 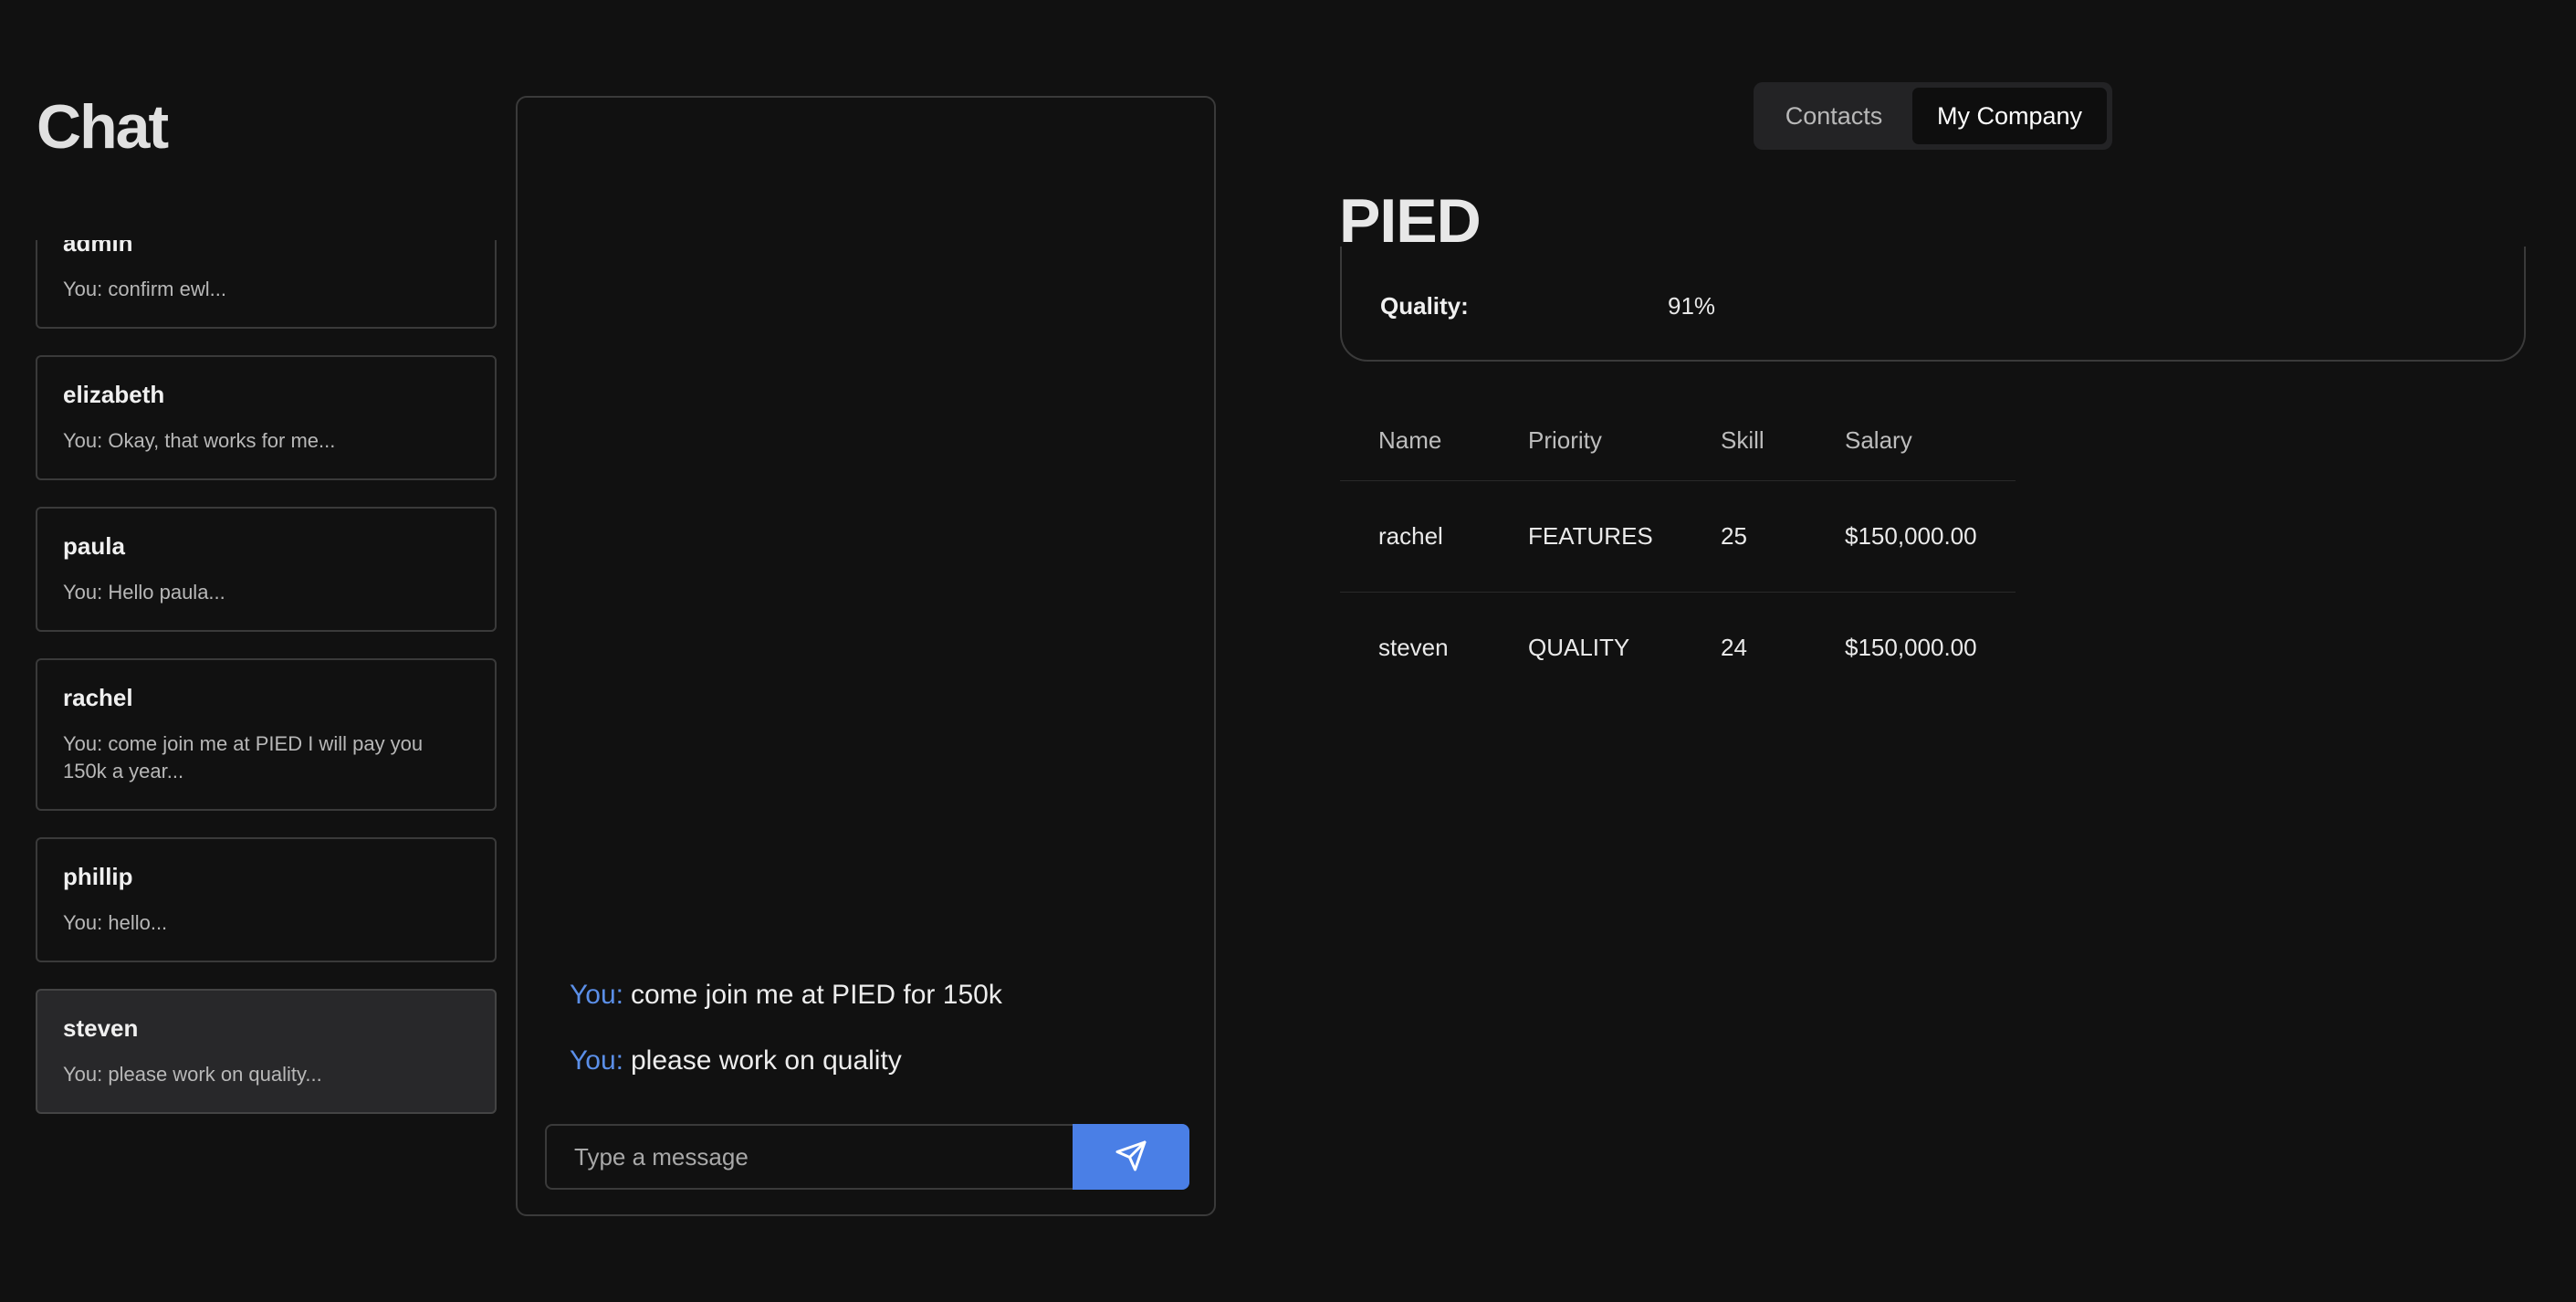 What do you see at coordinates (1415, 536) in the screenshot?
I see `employee-name: rachel` at bounding box center [1415, 536].